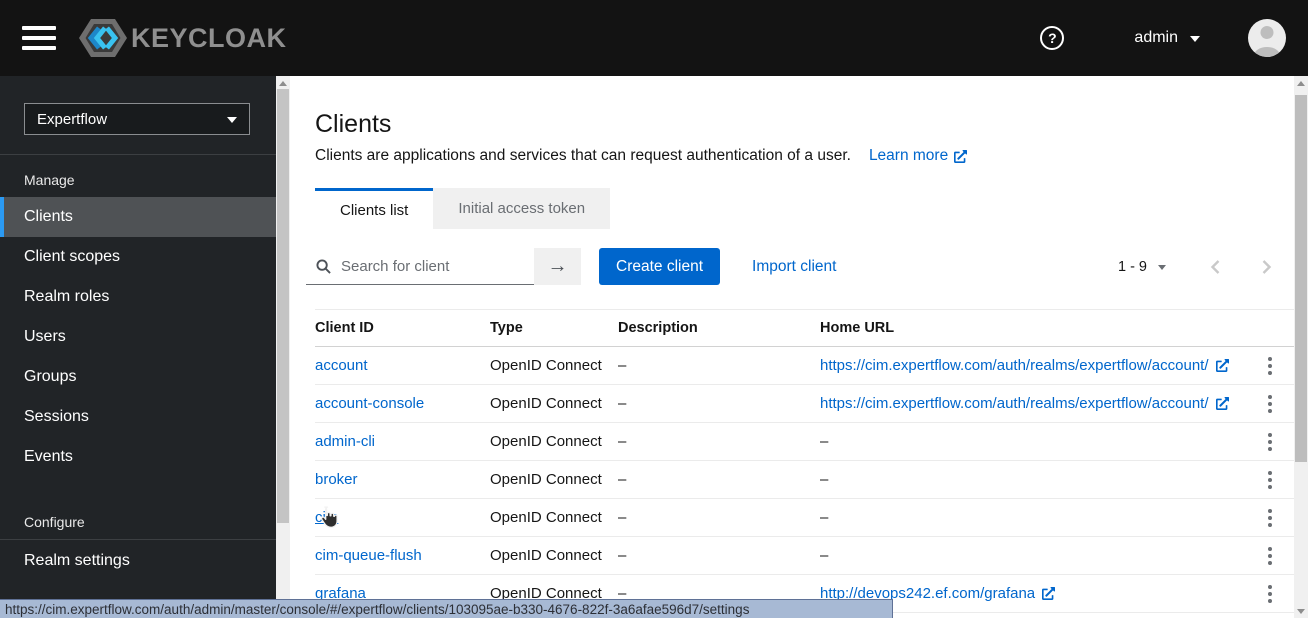 The width and height of the screenshot is (1308, 618). What do you see at coordinates (804, 518) in the screenshot?
I see `table-row-cim: cim OpenID Connect – –` at bounding box center [804, 518].